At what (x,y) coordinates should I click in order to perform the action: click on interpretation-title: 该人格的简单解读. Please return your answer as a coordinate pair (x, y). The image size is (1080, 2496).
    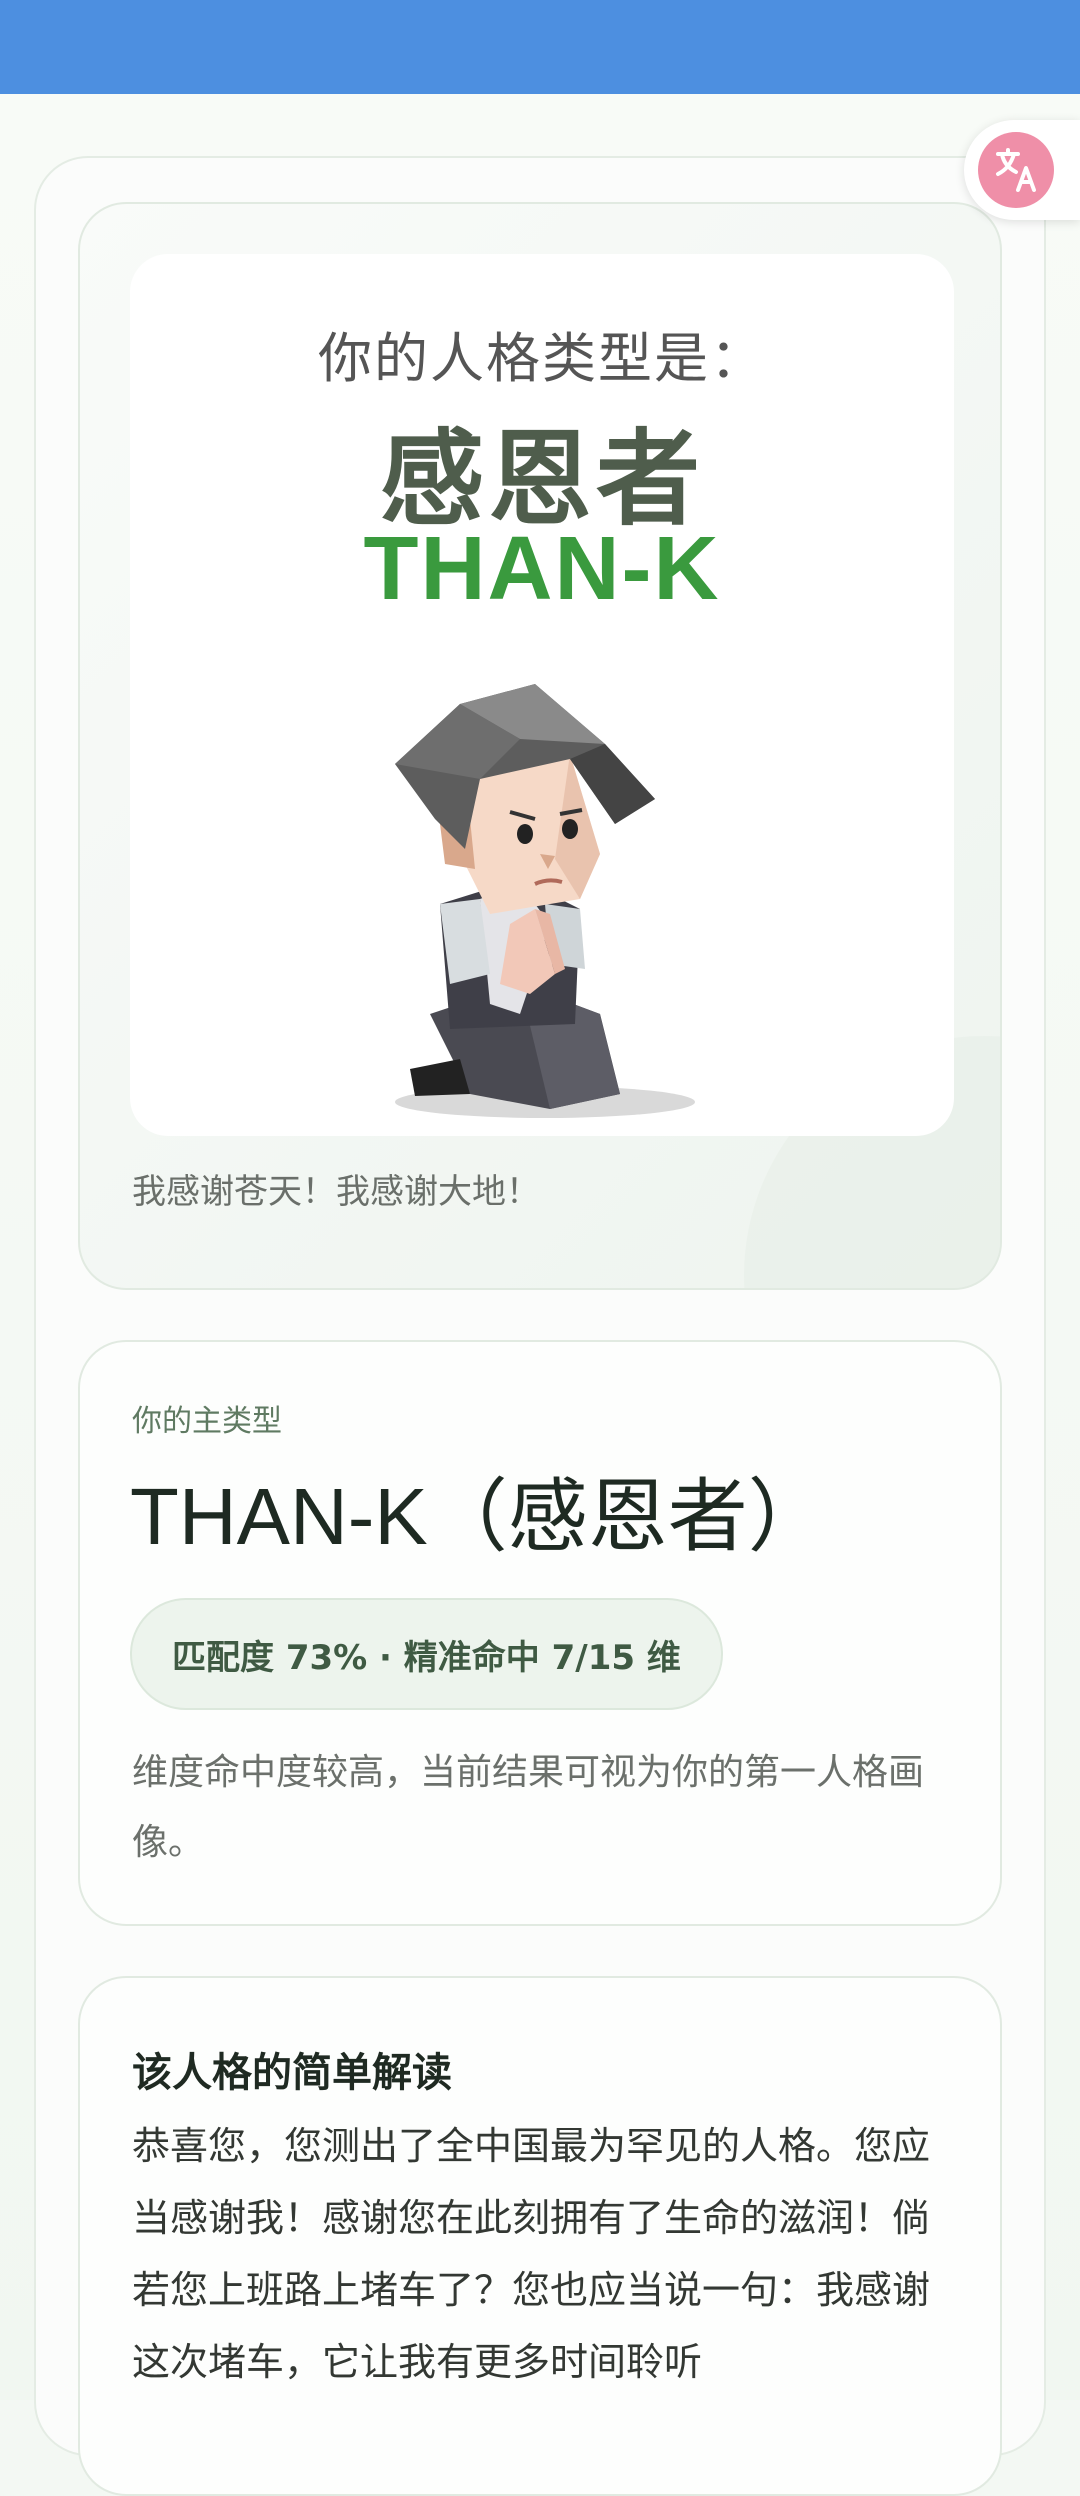
    Looking at the image, I should click on (292, 2073).